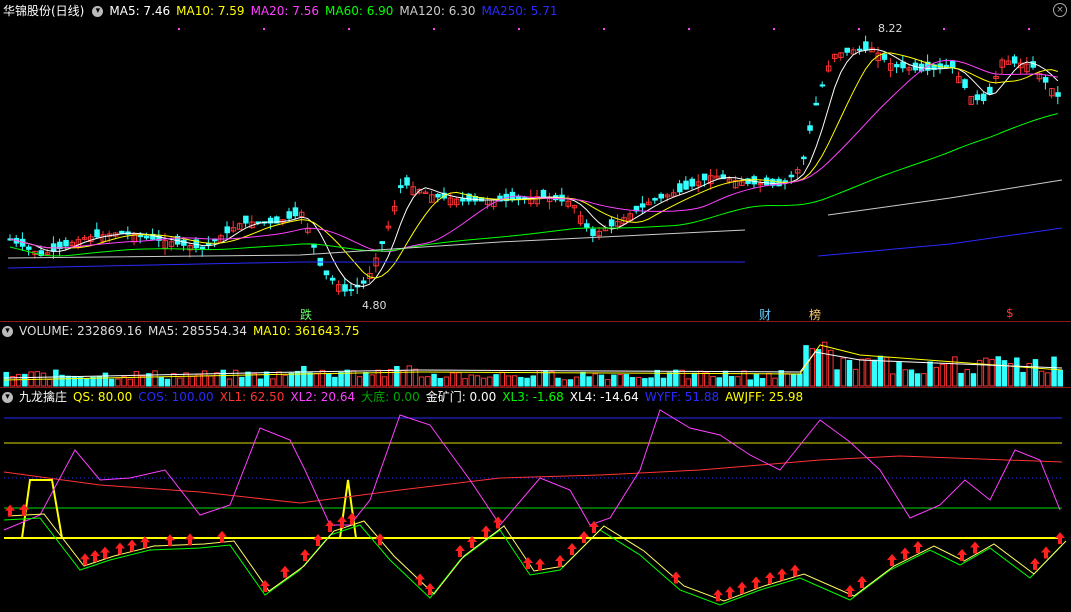 The image size is (1071, 612). I want to click on marker-dollar: $, so click(1010, 313).